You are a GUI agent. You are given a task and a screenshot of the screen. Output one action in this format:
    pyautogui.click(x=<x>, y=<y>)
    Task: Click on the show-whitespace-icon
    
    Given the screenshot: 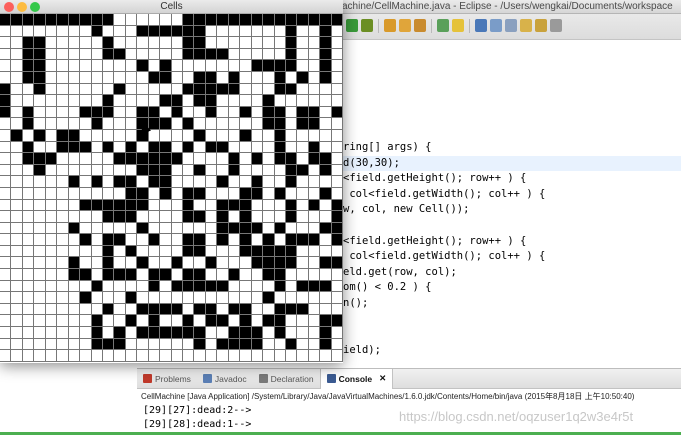 What is the action you would take?
    pyautogui.click(x=496, y=25)
    